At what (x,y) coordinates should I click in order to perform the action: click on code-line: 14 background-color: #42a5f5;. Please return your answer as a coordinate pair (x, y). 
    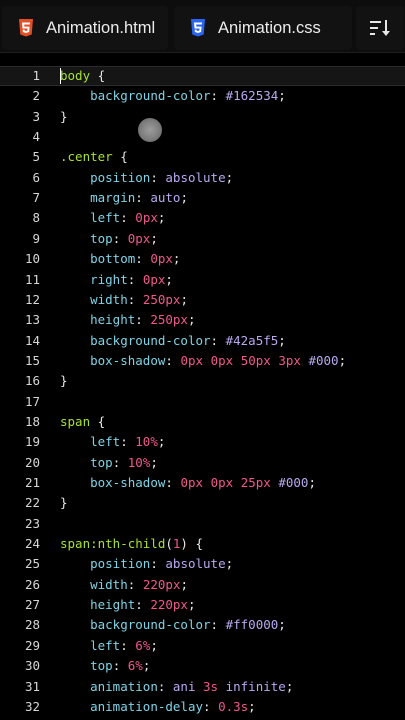
    Looking at the image, I should click on (202, 341).